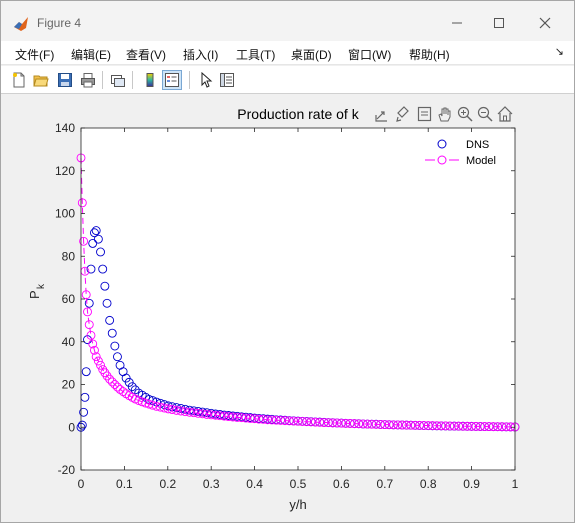 This screenshot has height=523, width=575. What do you see at coordinates (91, 54) in the screenshot?
I see `menu-edit: 编辑(E)` at bounding box center [91, 54].